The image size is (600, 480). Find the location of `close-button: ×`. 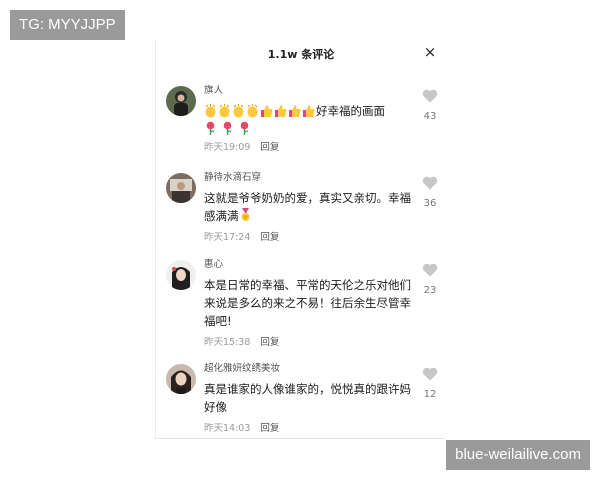

close-button: × is located at coordinates (430, 52).